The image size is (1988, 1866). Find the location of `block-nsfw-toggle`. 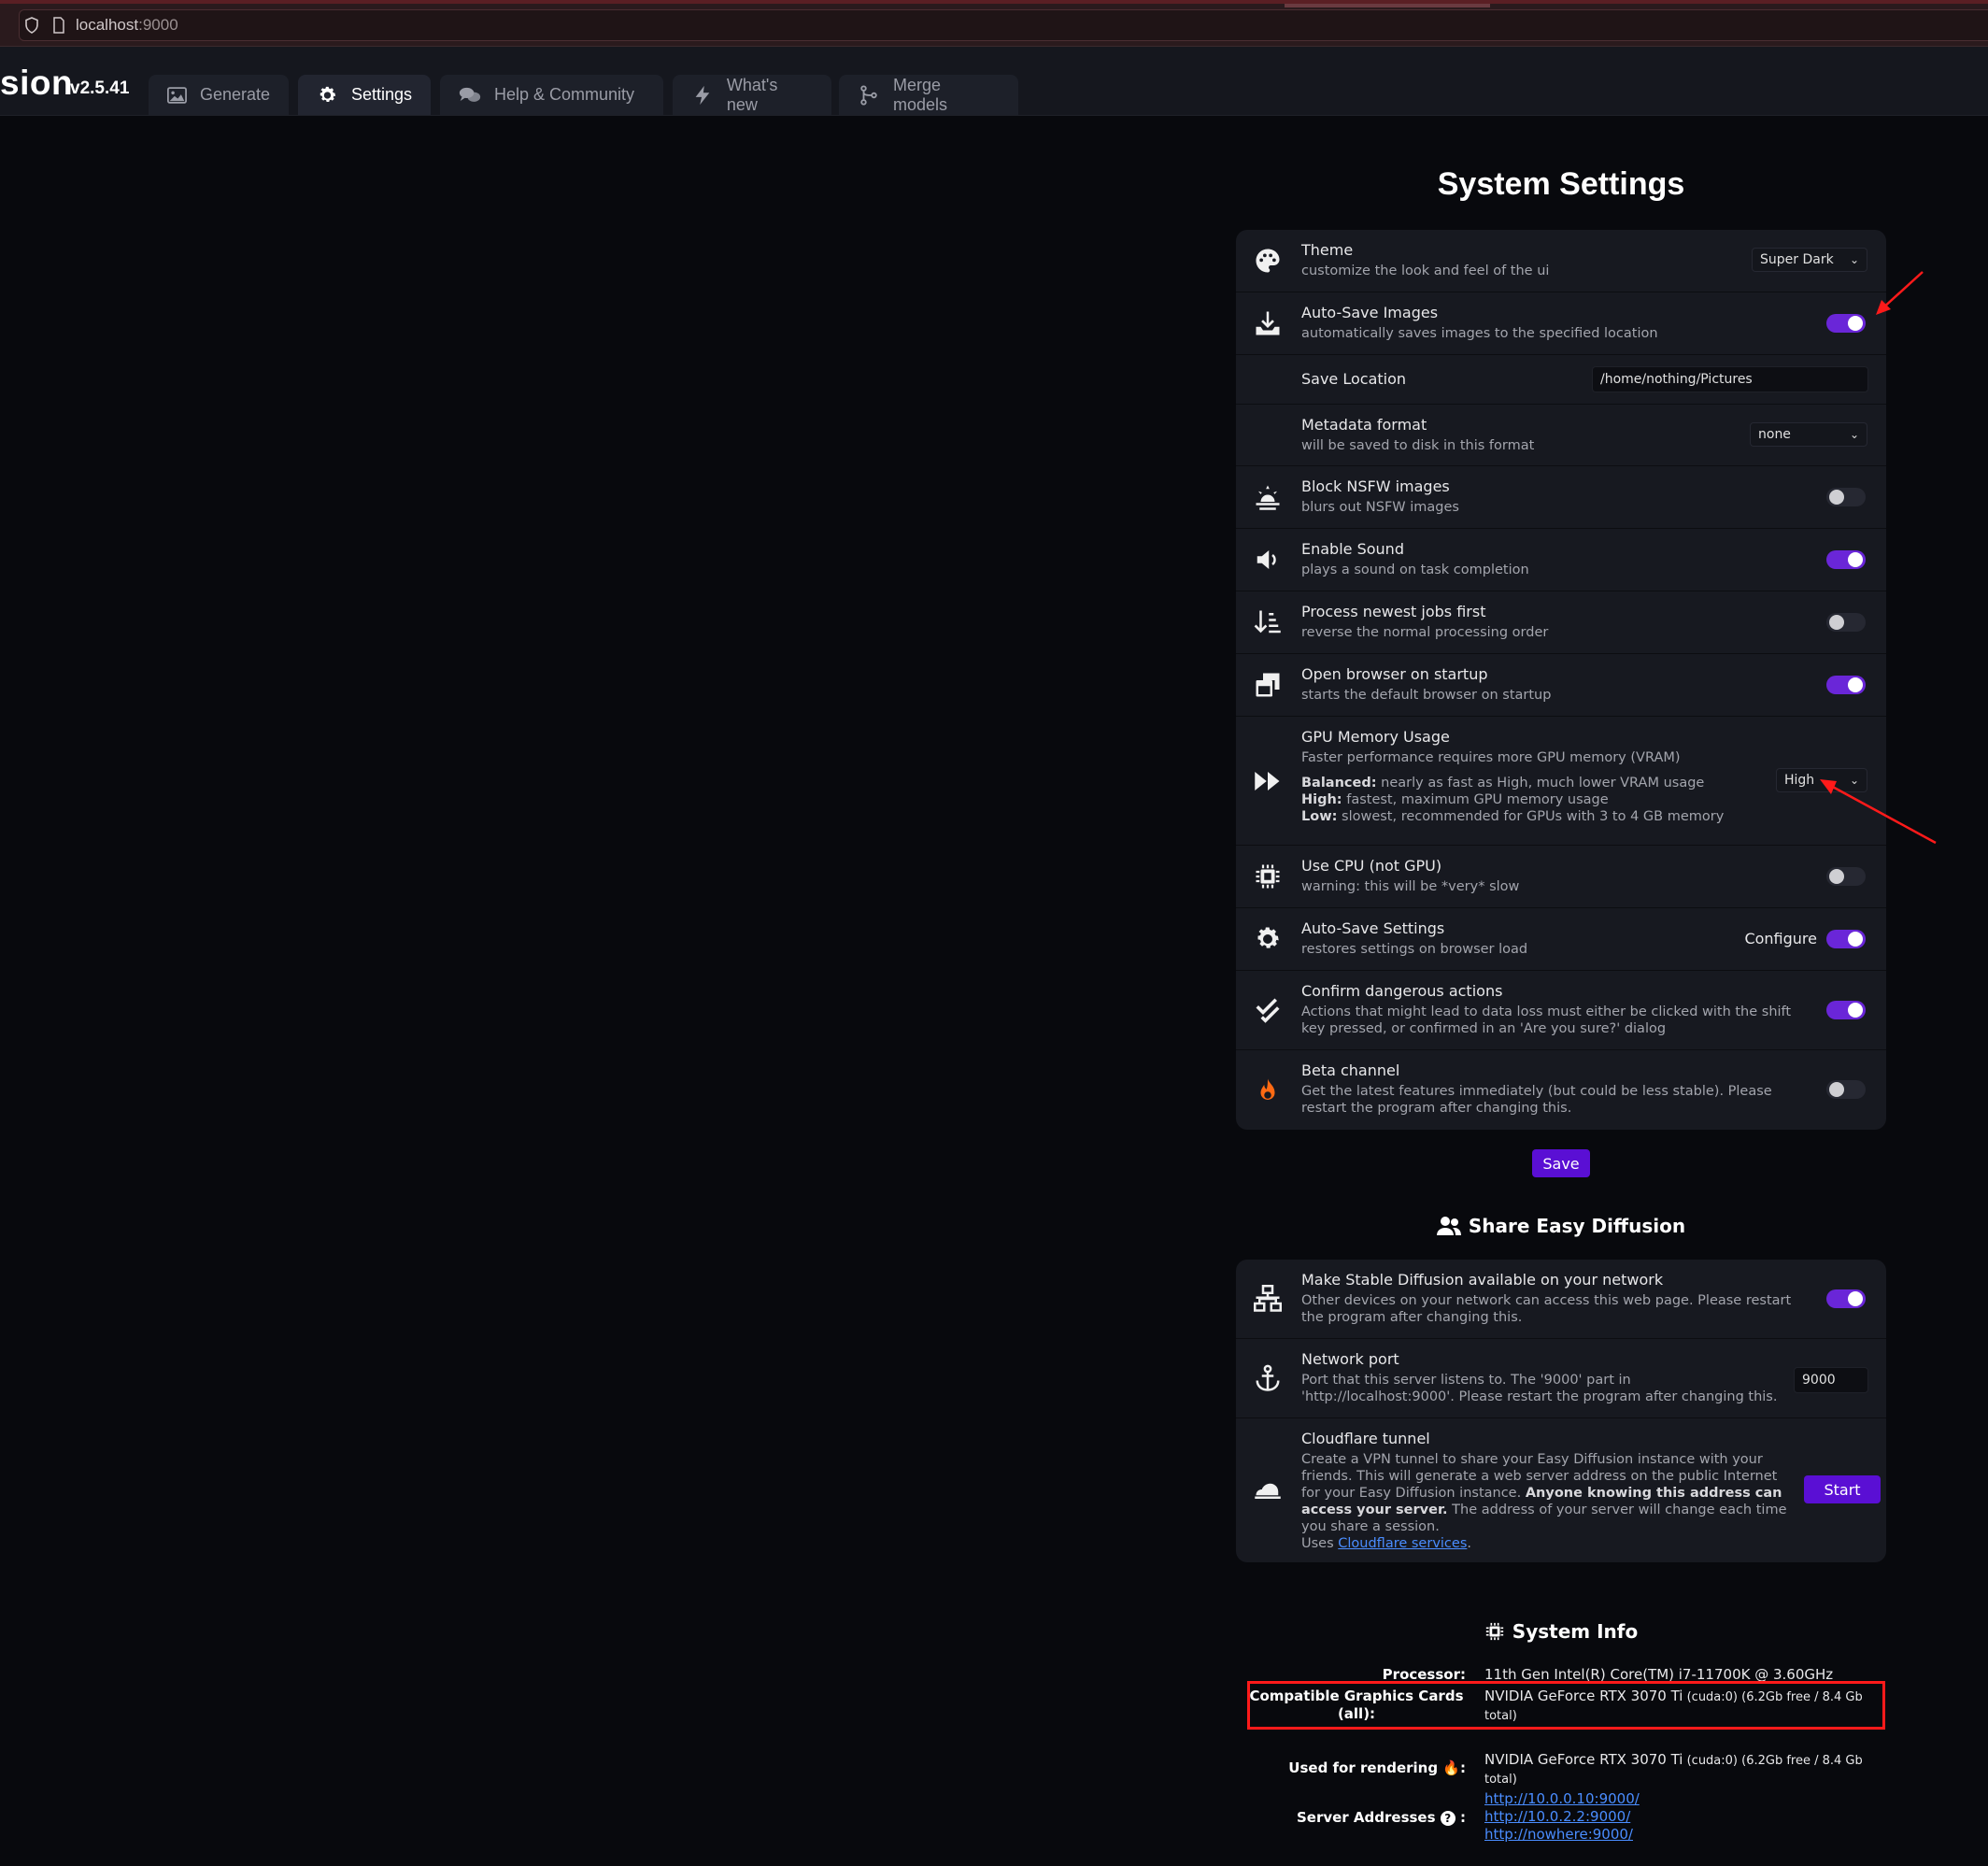

block-nsfw-toggle is located at coordinates (1846, 497).